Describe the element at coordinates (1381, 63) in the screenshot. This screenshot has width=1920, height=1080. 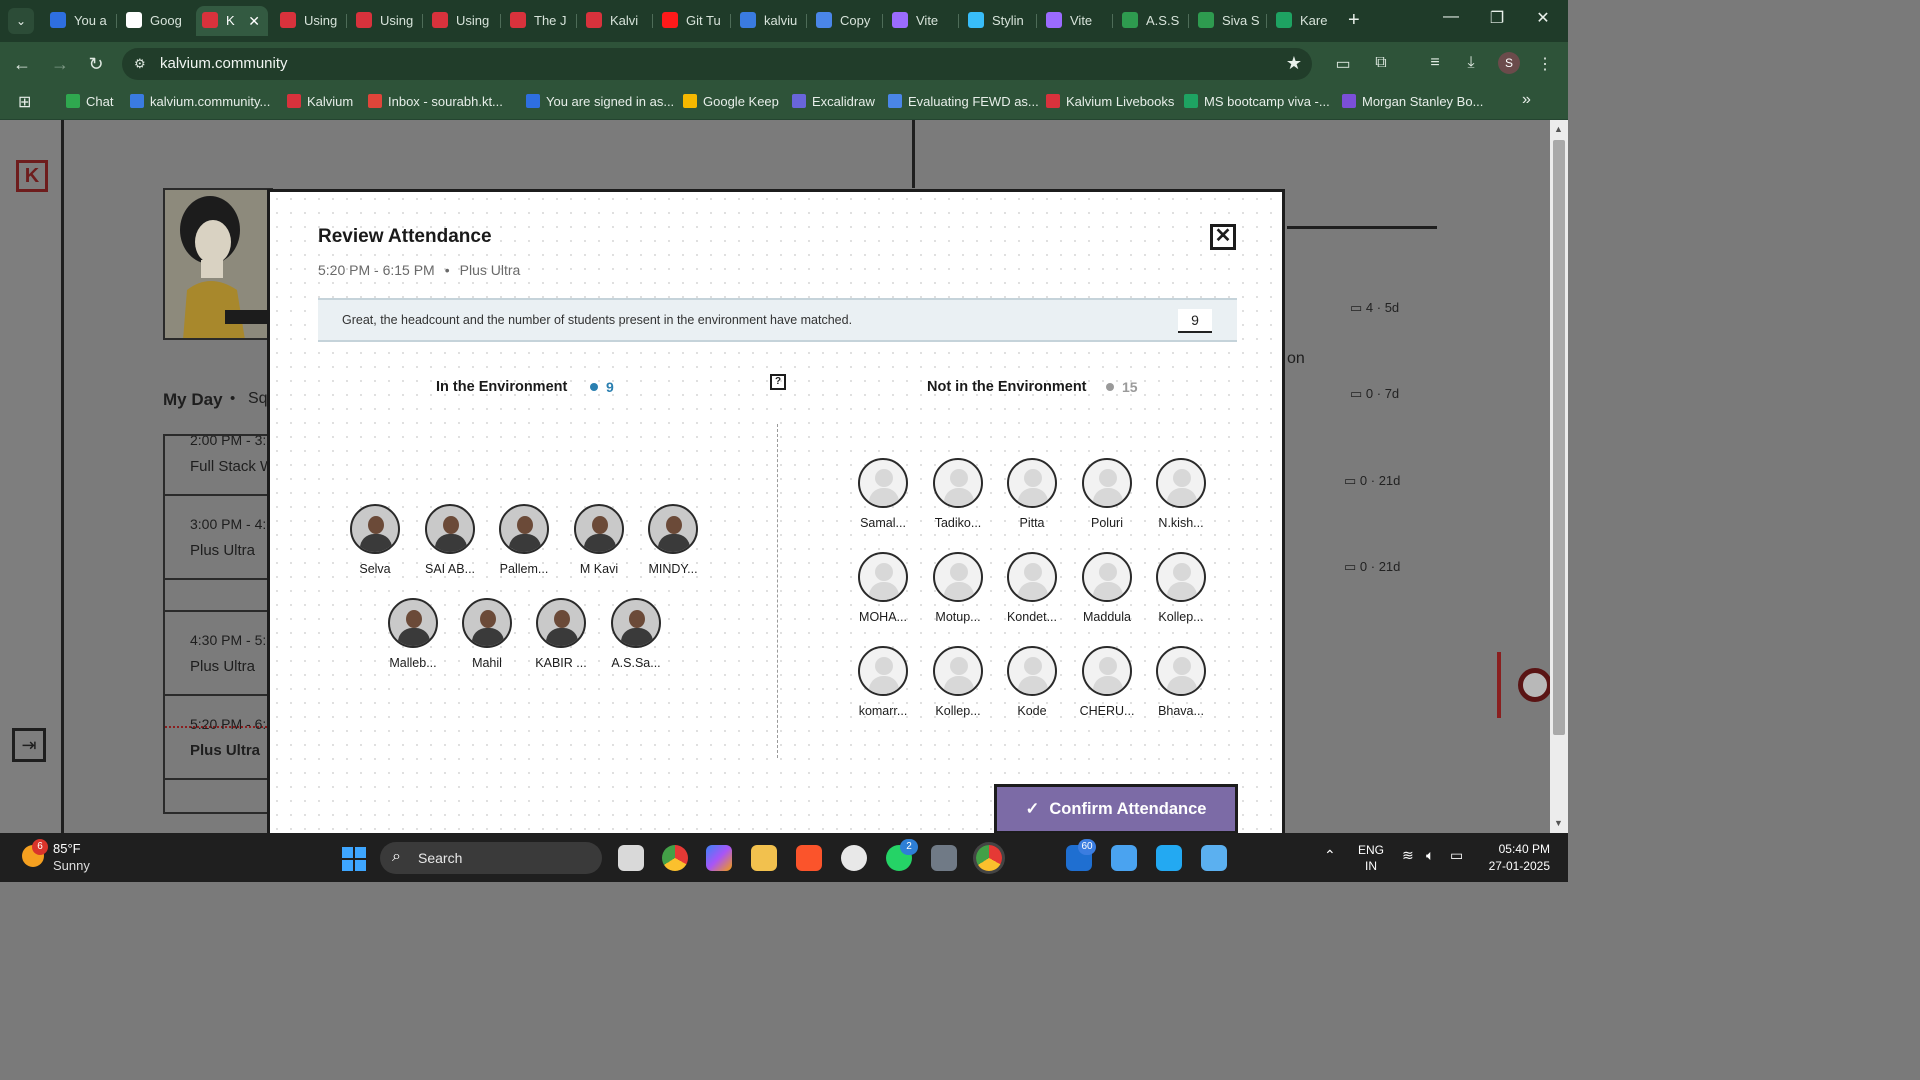
I see `extensions-icon: ⧉` at that location.